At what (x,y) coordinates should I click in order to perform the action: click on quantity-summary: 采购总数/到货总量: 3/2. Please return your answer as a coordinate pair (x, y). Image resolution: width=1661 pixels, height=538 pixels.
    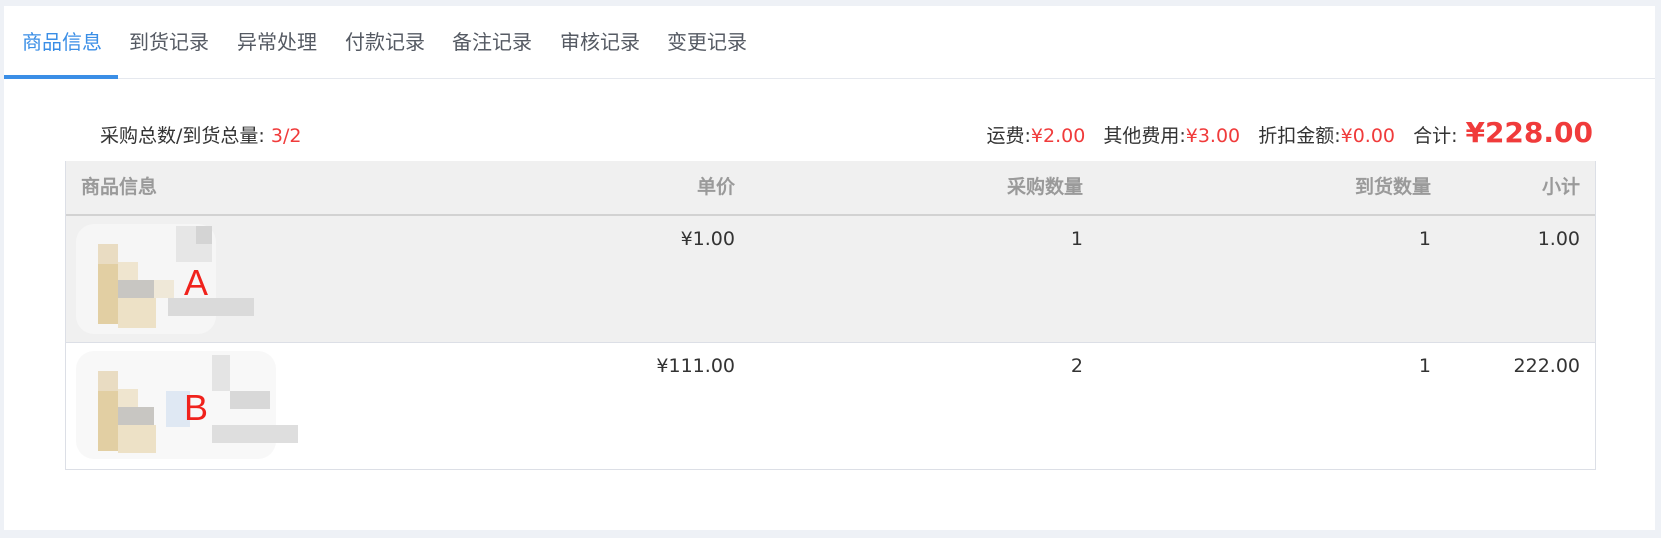
    Looking at the image, I should click on (200, 134).